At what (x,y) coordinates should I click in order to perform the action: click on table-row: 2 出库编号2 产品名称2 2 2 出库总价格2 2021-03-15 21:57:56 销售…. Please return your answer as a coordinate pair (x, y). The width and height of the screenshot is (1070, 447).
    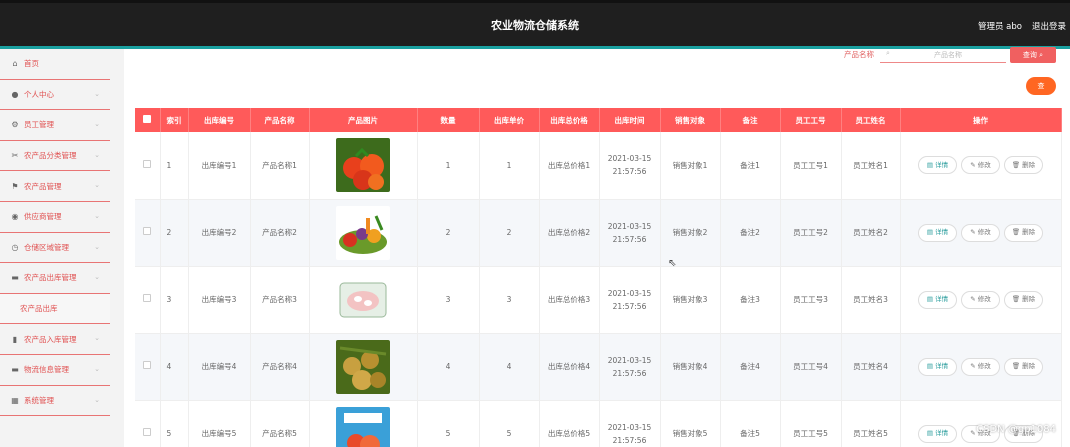
    Looking at the image, I should click on (598, 233).